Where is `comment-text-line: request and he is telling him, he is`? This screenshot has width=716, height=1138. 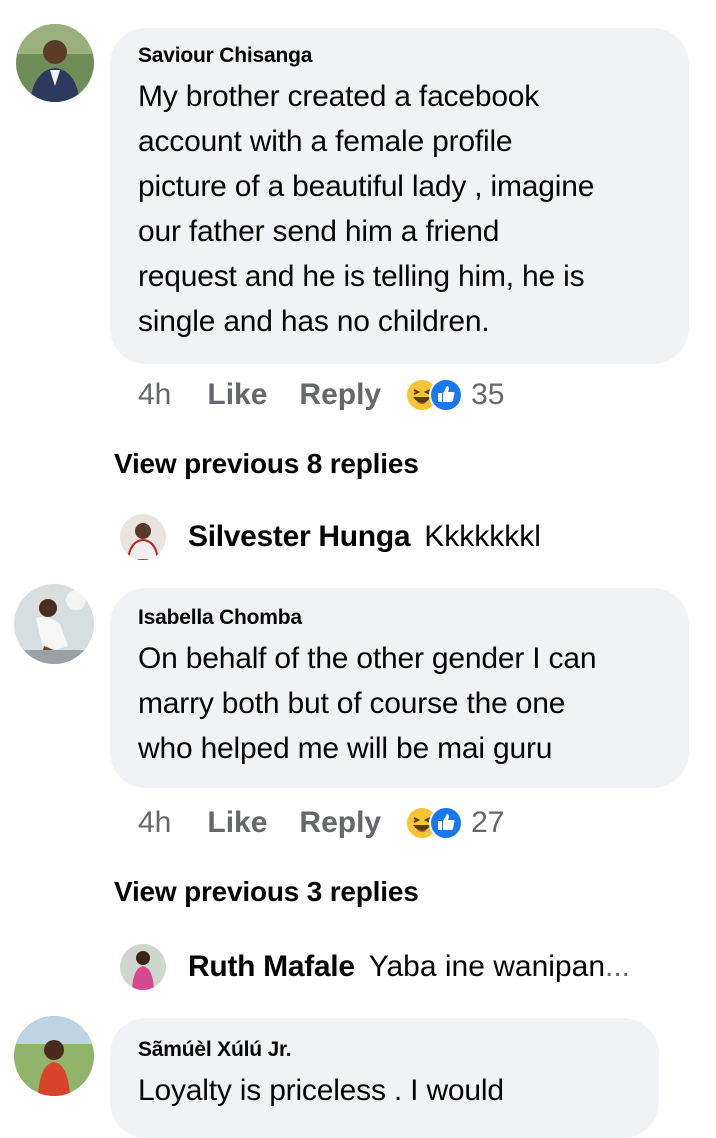 comment-text-line: request and he is telling him, he is is located at coordinates (361, 276).